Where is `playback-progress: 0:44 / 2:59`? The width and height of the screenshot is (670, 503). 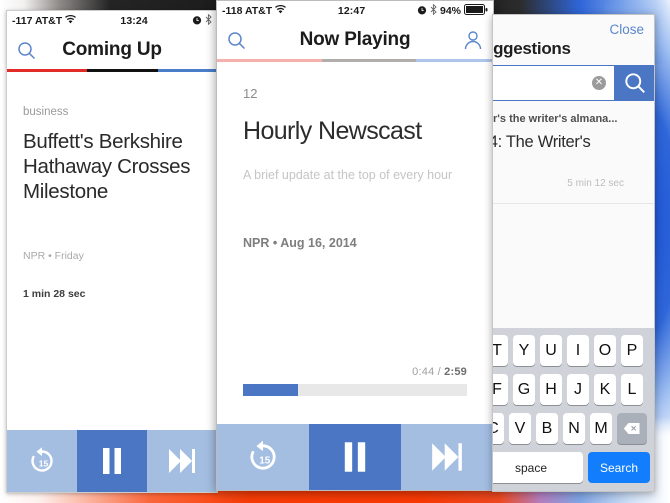 playback-progress: 0:44 / 2:59 is located at coordinates (355, 381).